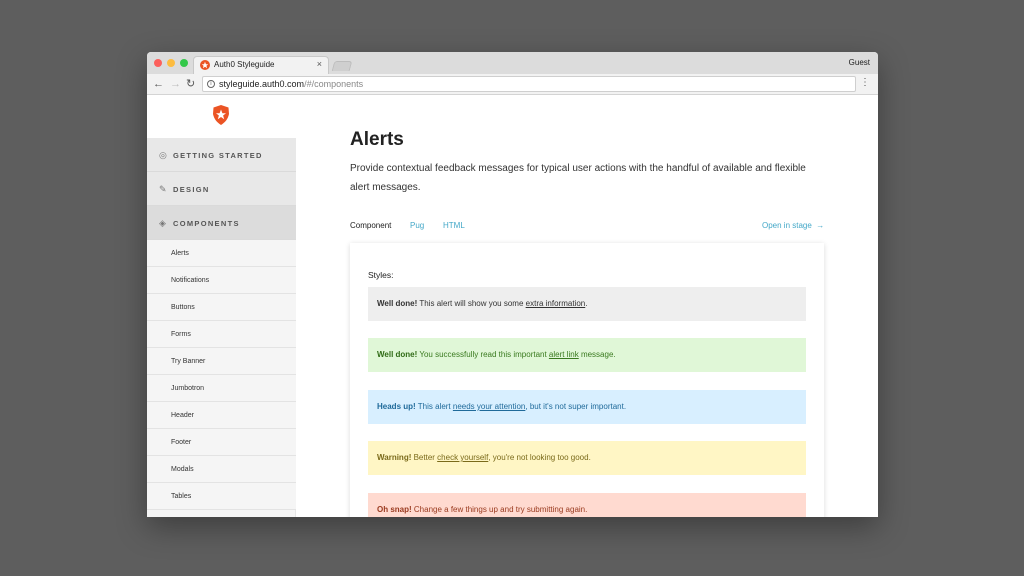  What do you see at coordinates (865, 82) in the screenshot?
I see `browser-menu-icon: ⋮` at bounding box center [865, 82].